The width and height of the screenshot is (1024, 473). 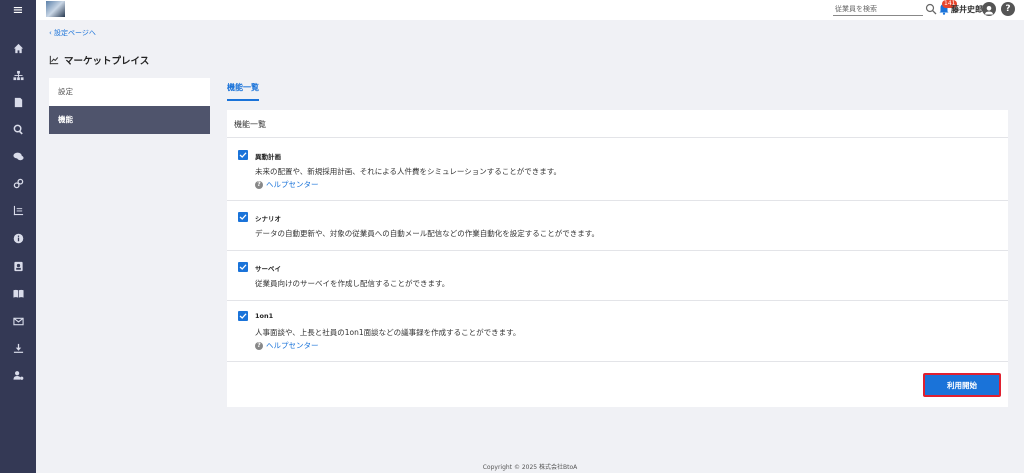 What do you see at coordinates (352, 283) in the screenshot?
I see `feature-description: 従業員向けのサーベイを作成し配信することができます。` at bounding box center [352, 283].